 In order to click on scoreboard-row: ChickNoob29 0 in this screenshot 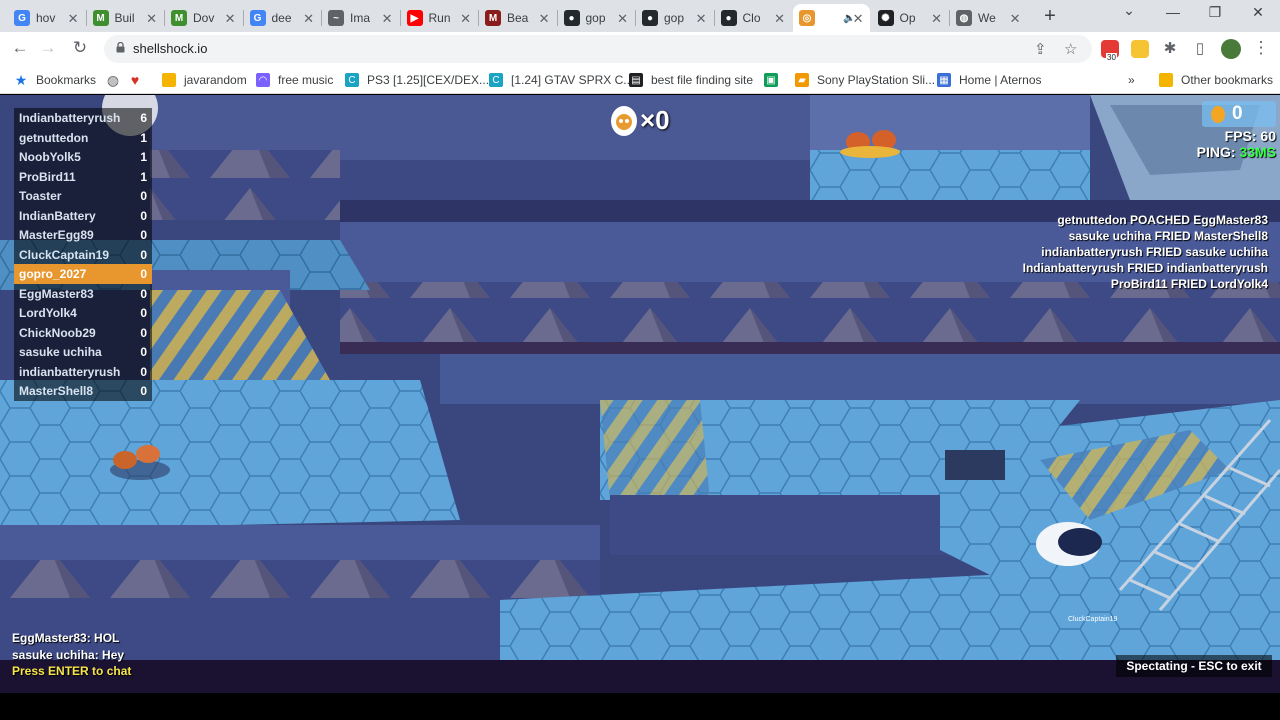, I will do `click(83, 332)`.